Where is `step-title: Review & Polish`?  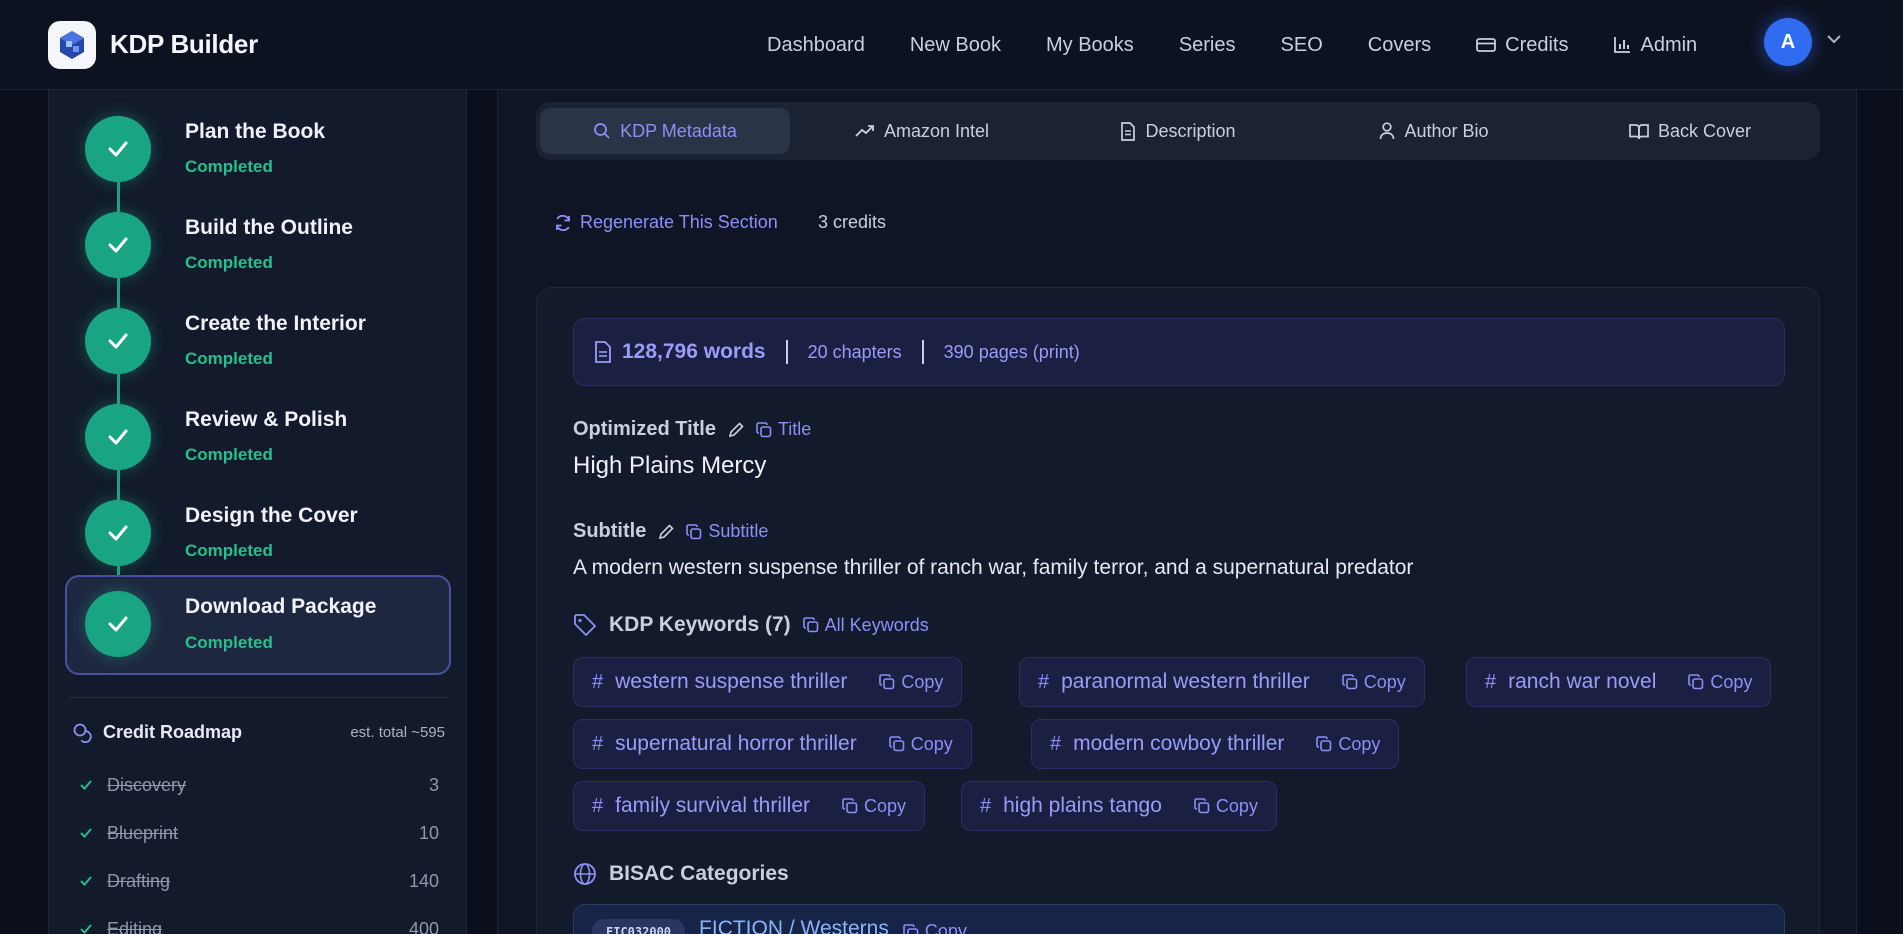
step-title: Review & Polish is located at coordinates (266, 419).